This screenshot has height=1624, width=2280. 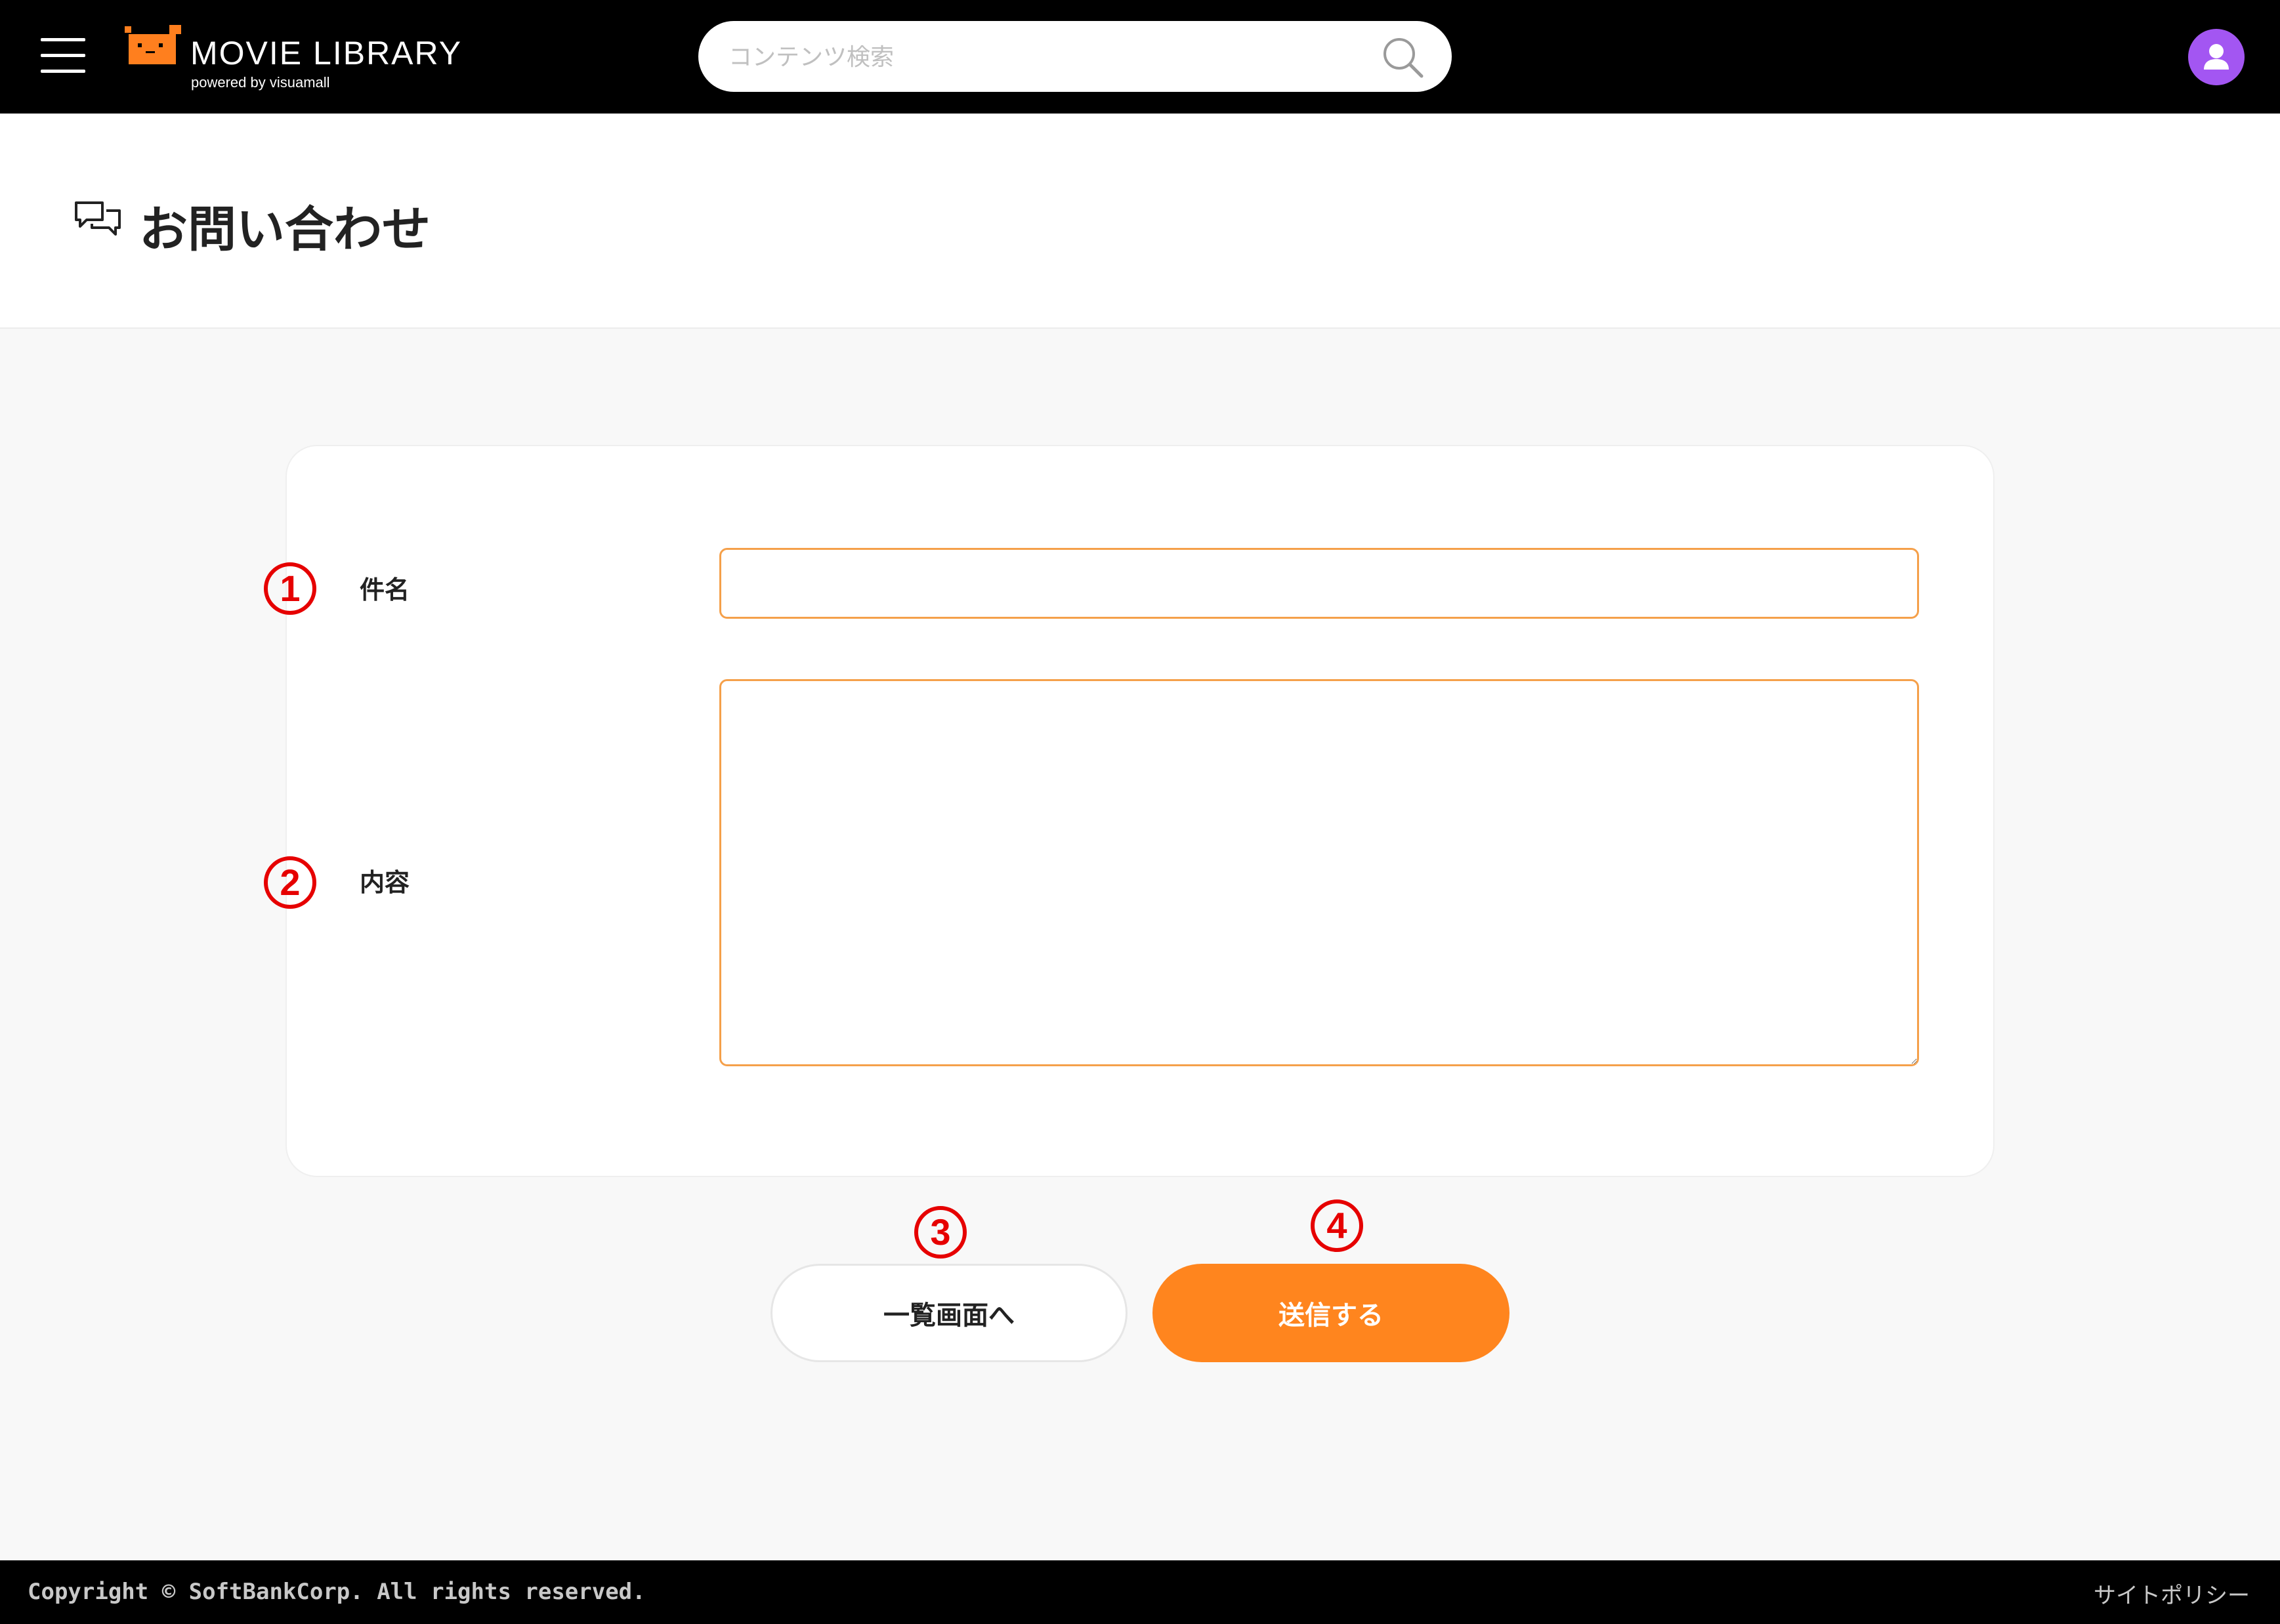 I want to click on search-icon, so click(x=1402, y=57).